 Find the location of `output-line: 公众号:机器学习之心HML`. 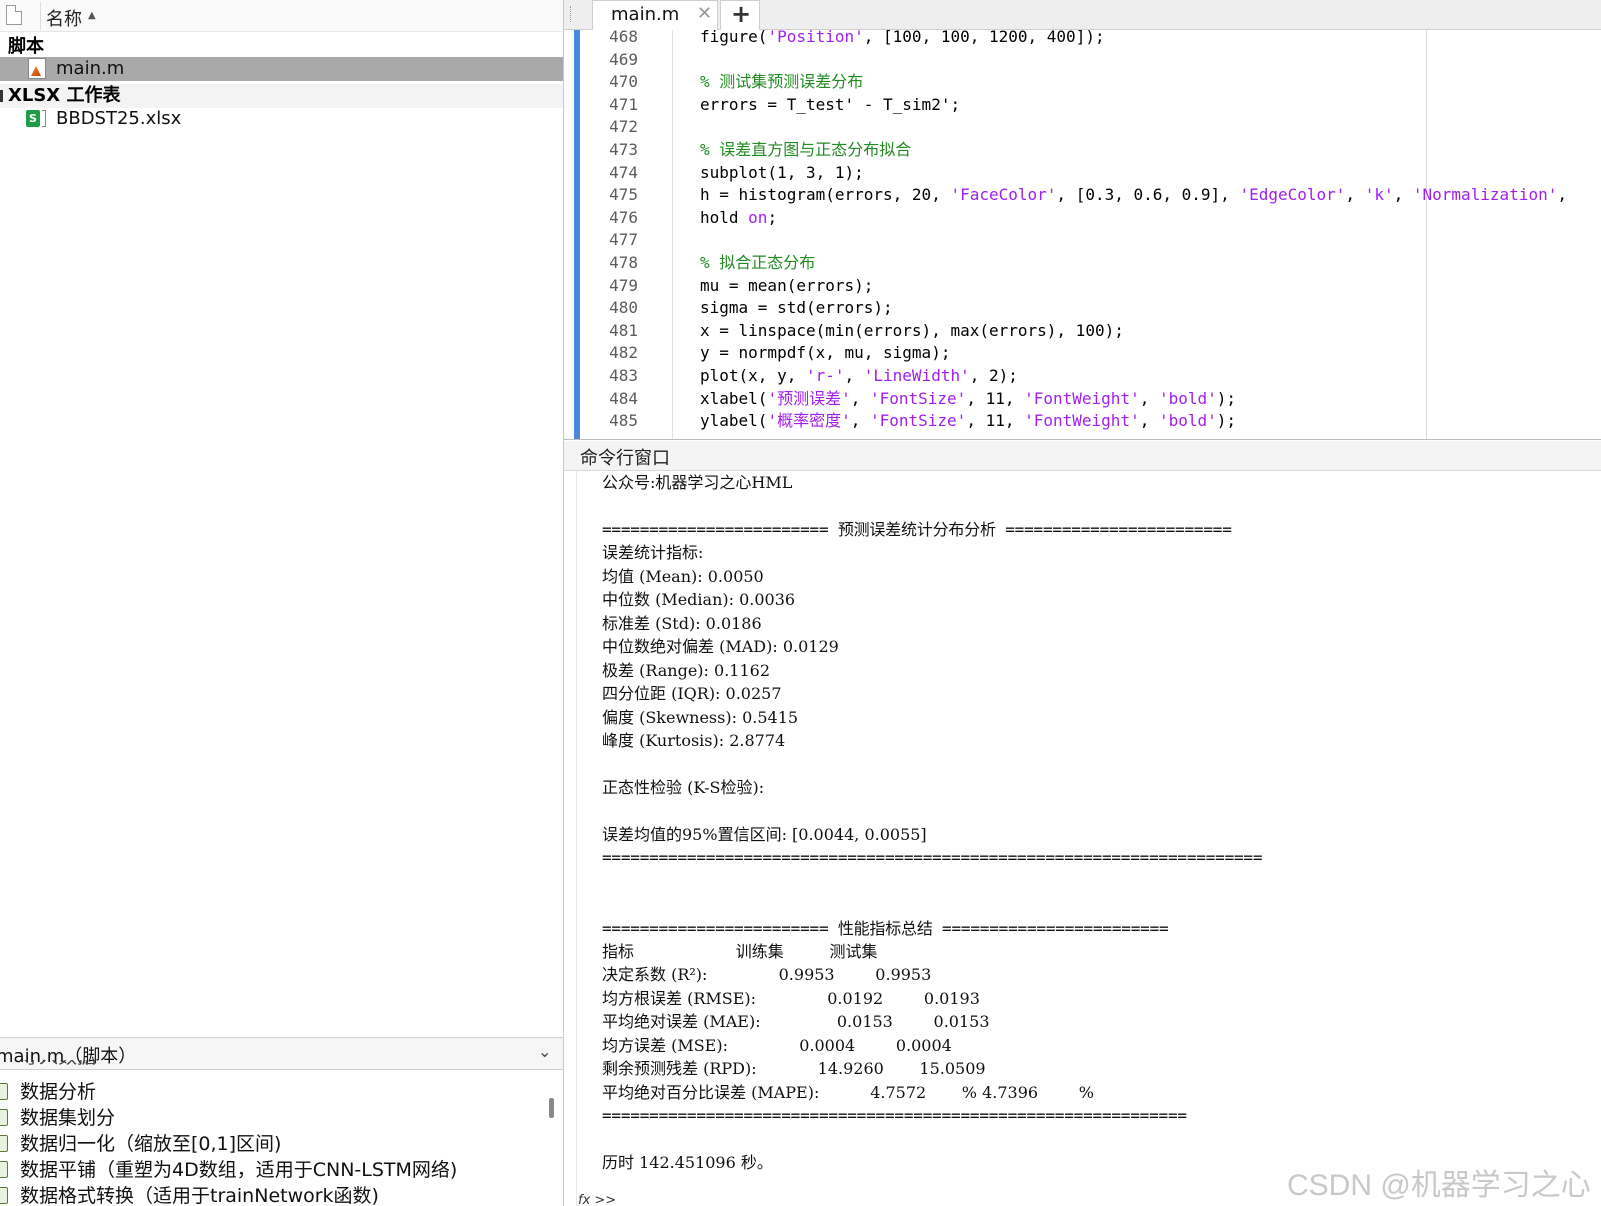

output-line: 公众号:机器学习之心HML is located at coordinates (697, 482).